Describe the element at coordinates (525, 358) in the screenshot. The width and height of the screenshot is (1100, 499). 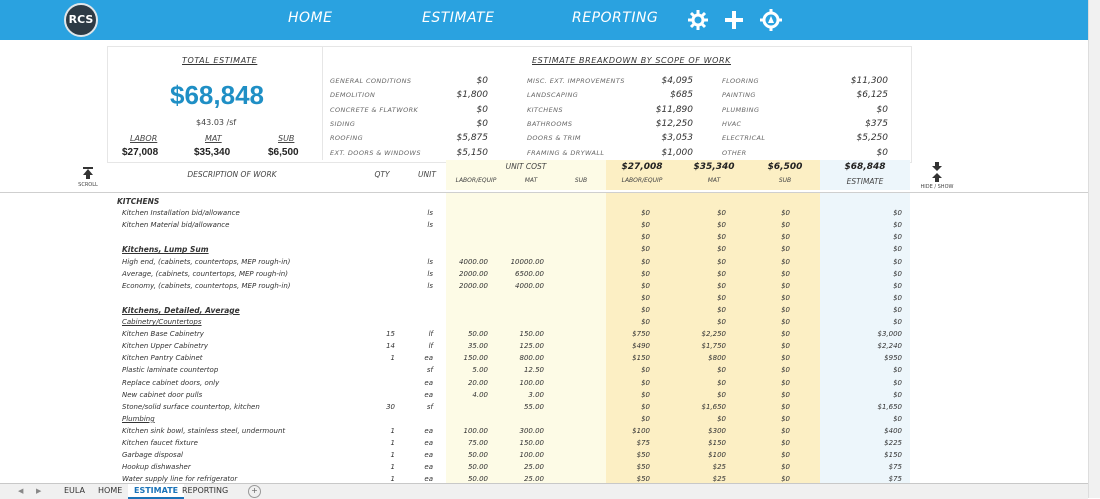
I see `unit-mat-cell: 800.00` at that location.